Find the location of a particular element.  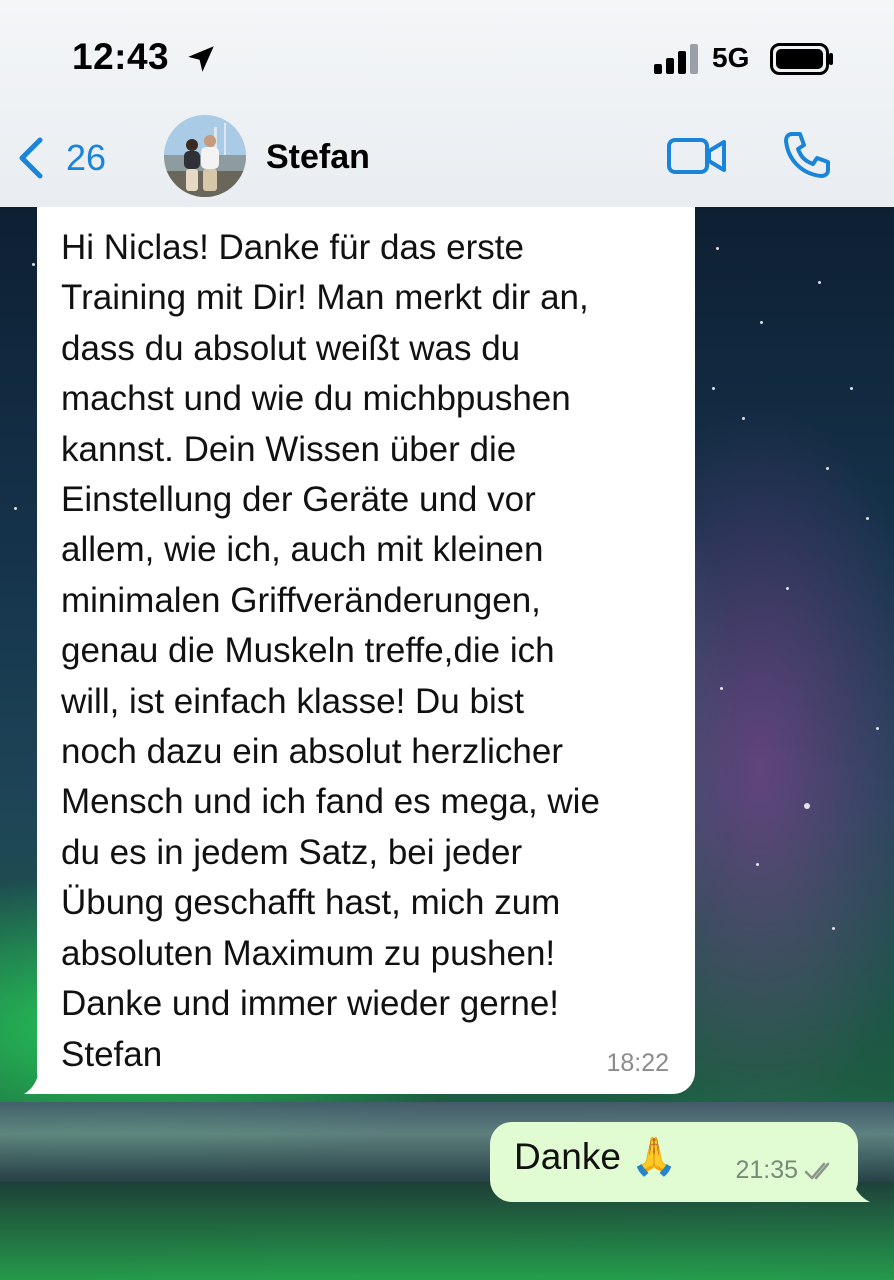

unread-count: 26 is located at coordinates (86, 157).